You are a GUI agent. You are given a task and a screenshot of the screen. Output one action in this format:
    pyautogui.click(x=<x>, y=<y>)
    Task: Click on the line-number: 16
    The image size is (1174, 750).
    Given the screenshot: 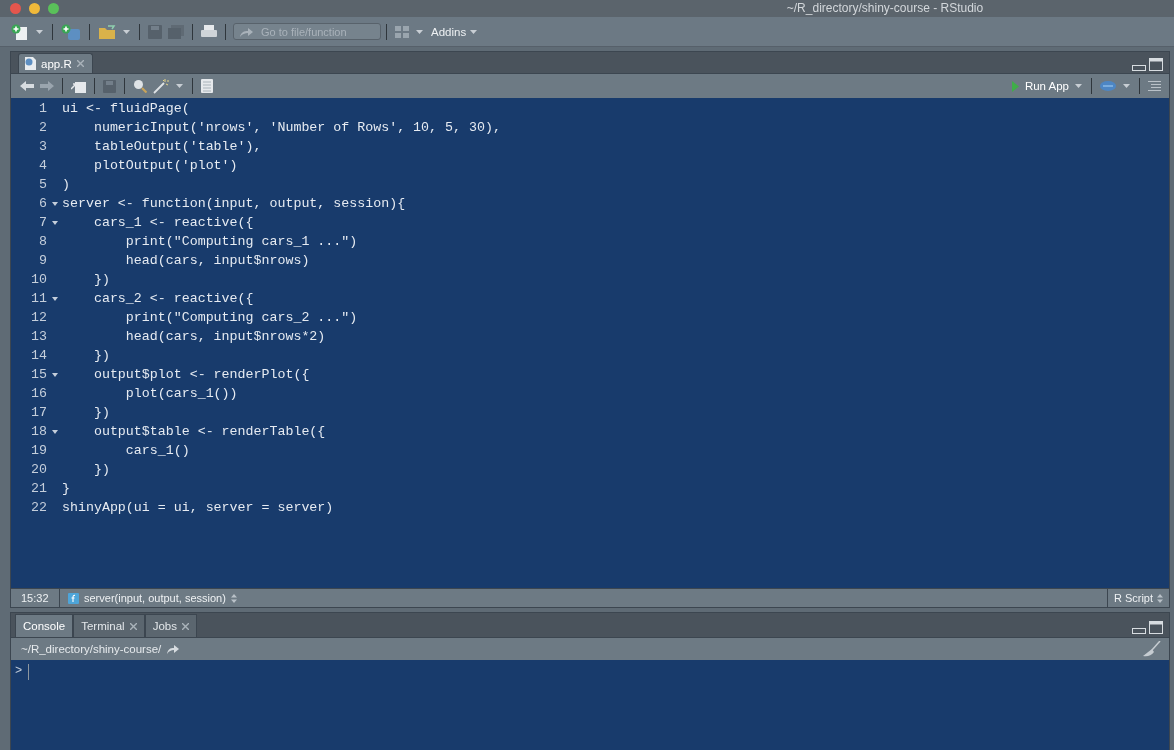 What is the action you would take?
    pyautogui.click(x=39, y=394)
    